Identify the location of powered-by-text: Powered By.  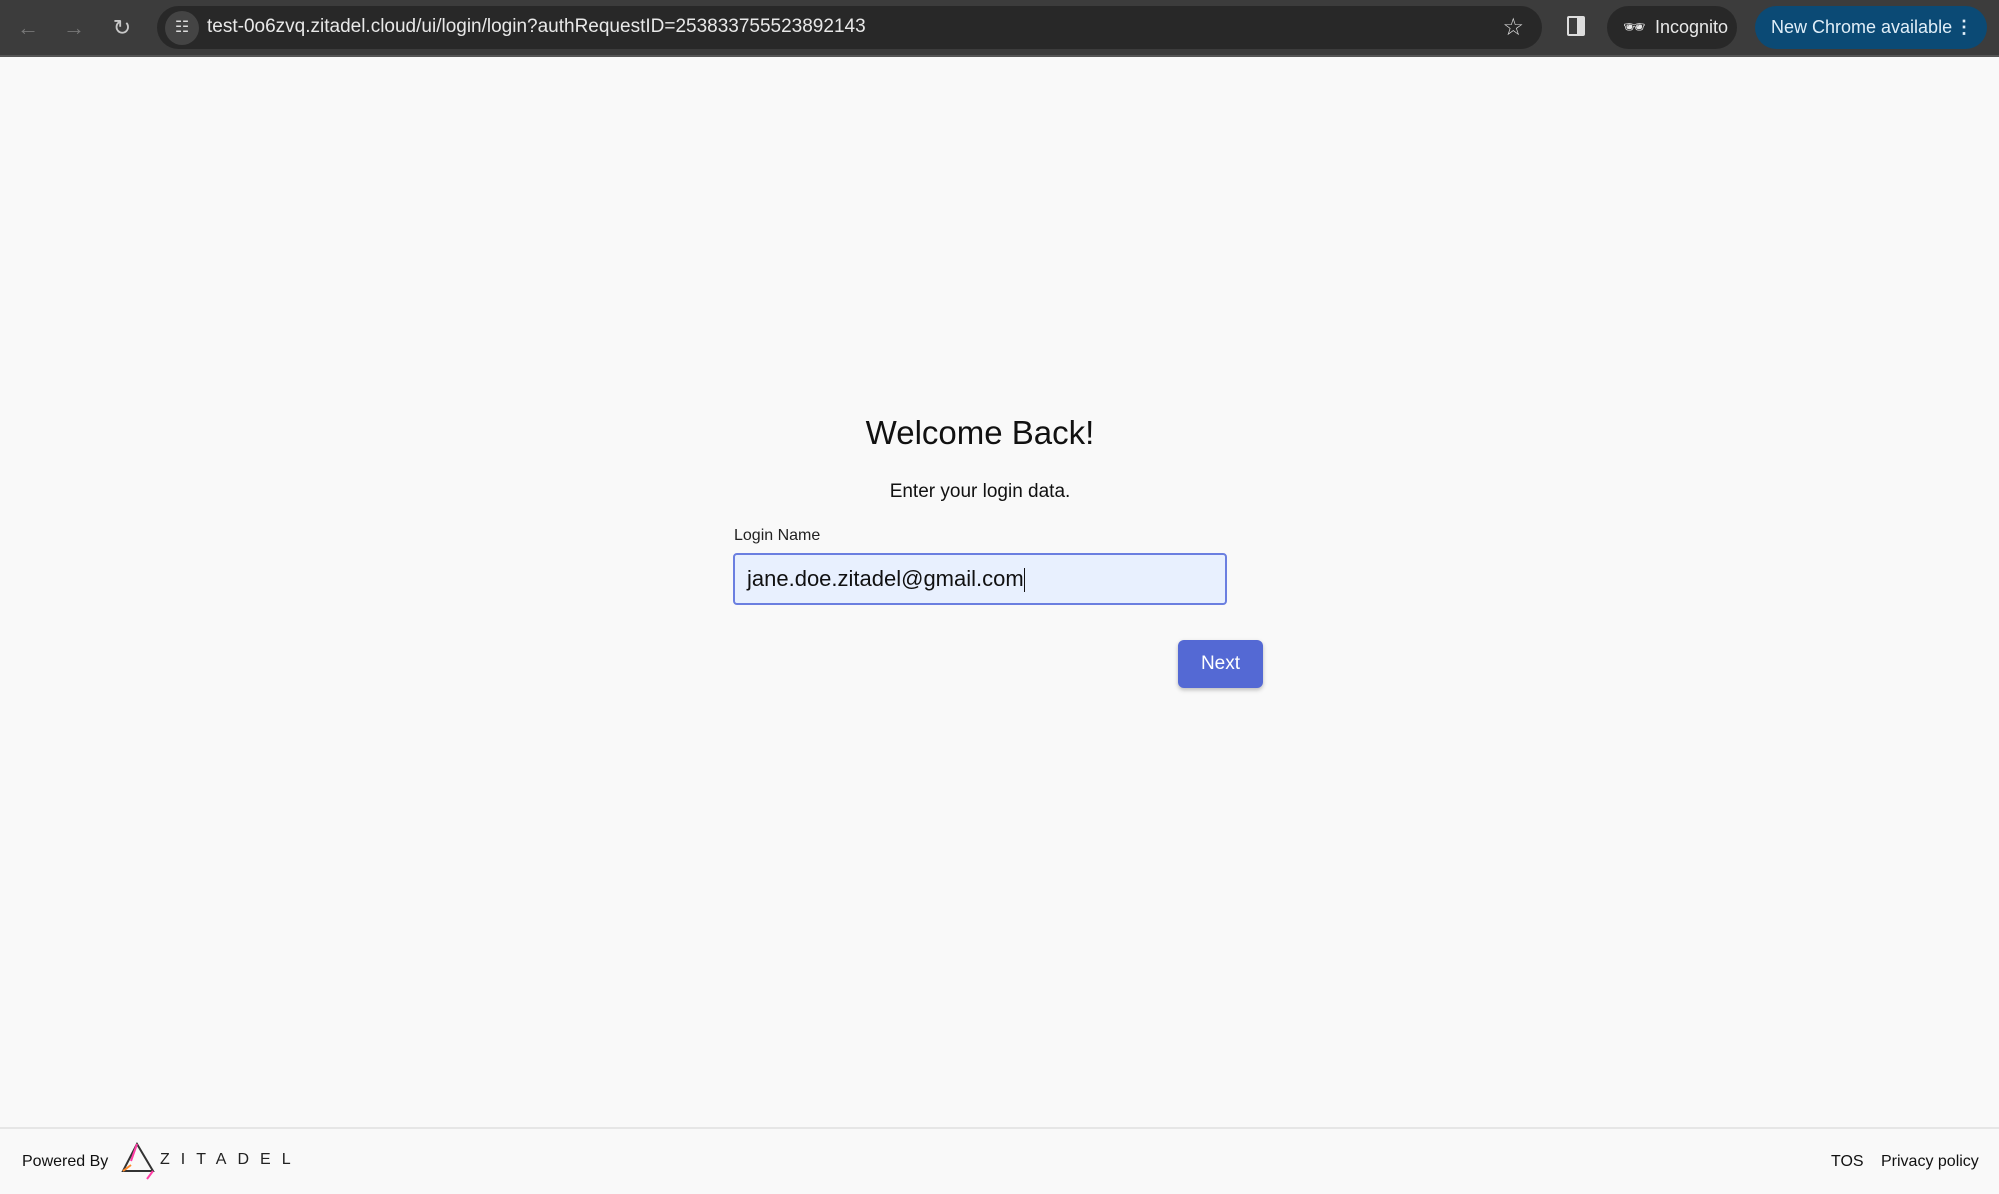
(65, 1161).